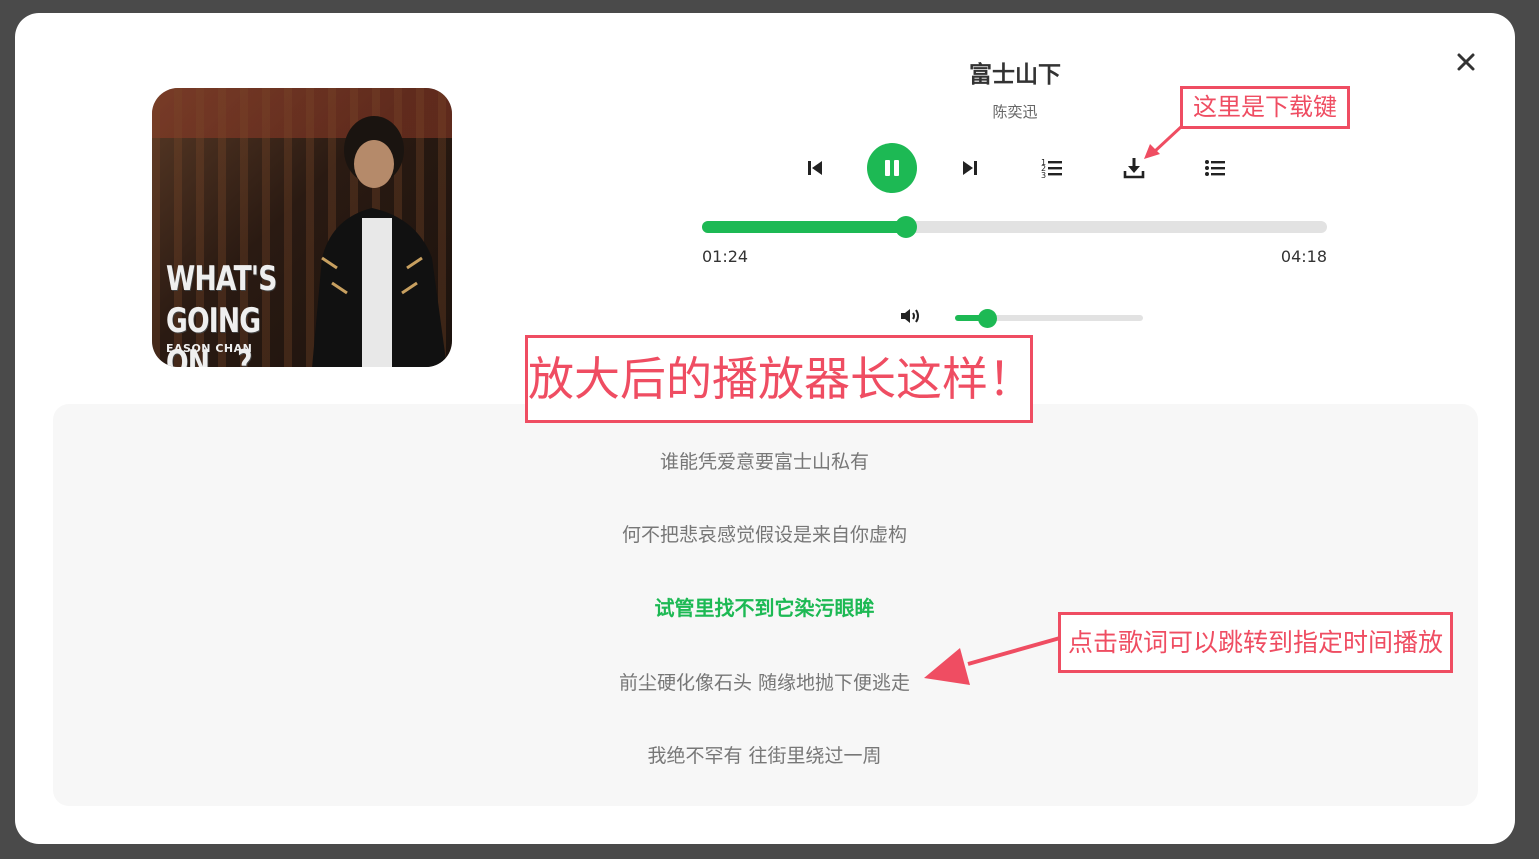 Image resolution: width=1539 pixels, height=859 pixels. I want to click on volume-button, so click(911, 318).